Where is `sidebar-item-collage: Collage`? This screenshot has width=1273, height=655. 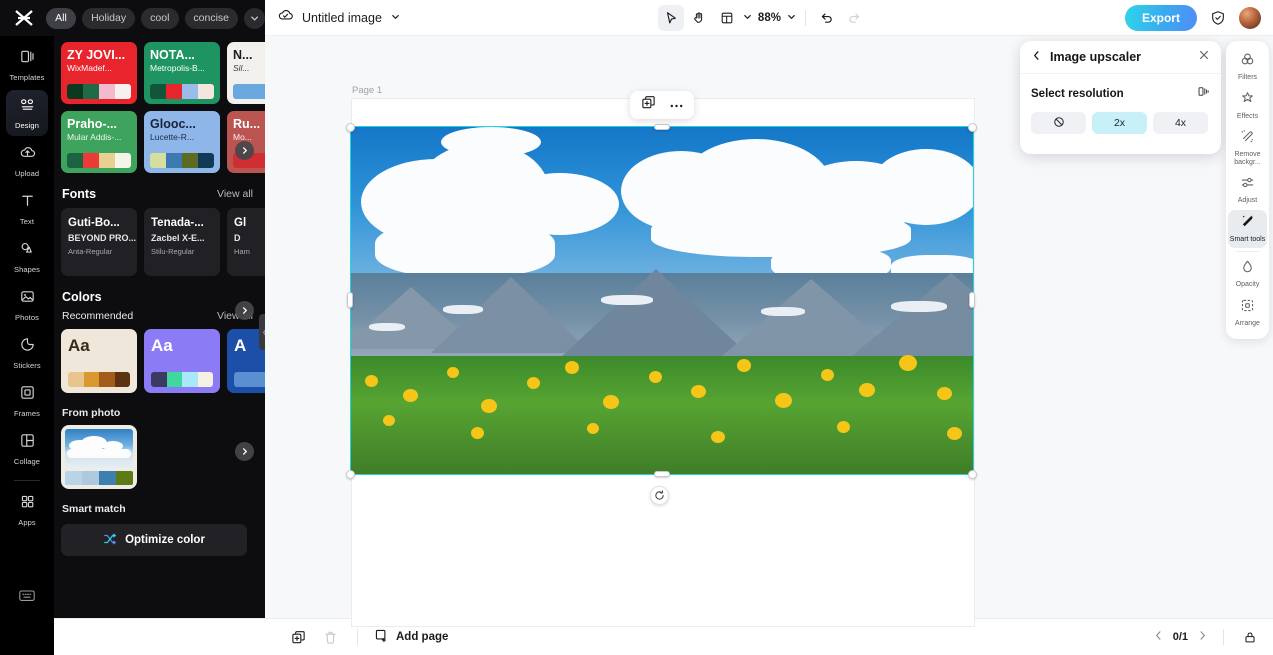
sidebar-item-collage: Collage is located at coordinates (27, 449).